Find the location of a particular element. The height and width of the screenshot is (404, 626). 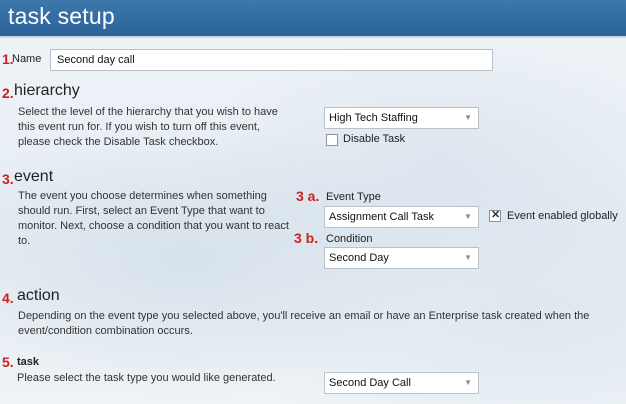

step-number-3a: 3 a. is located at coordinates (308, 196).